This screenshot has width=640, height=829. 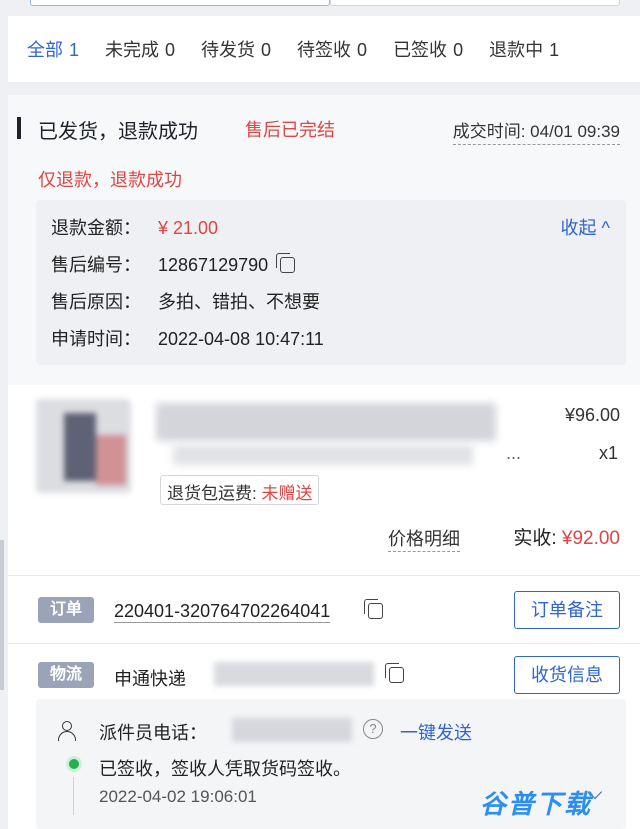 I want to click on refund-amount-value: ¥ 21.00, so click(x=188, y=228).